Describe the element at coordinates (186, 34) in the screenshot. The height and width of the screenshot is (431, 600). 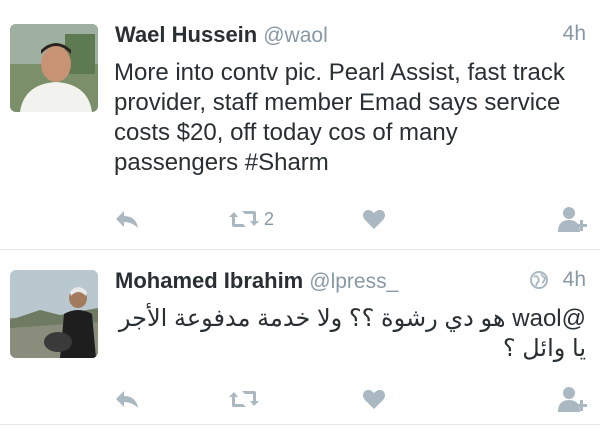
I see `user-name: Wael Hussein` at that location.